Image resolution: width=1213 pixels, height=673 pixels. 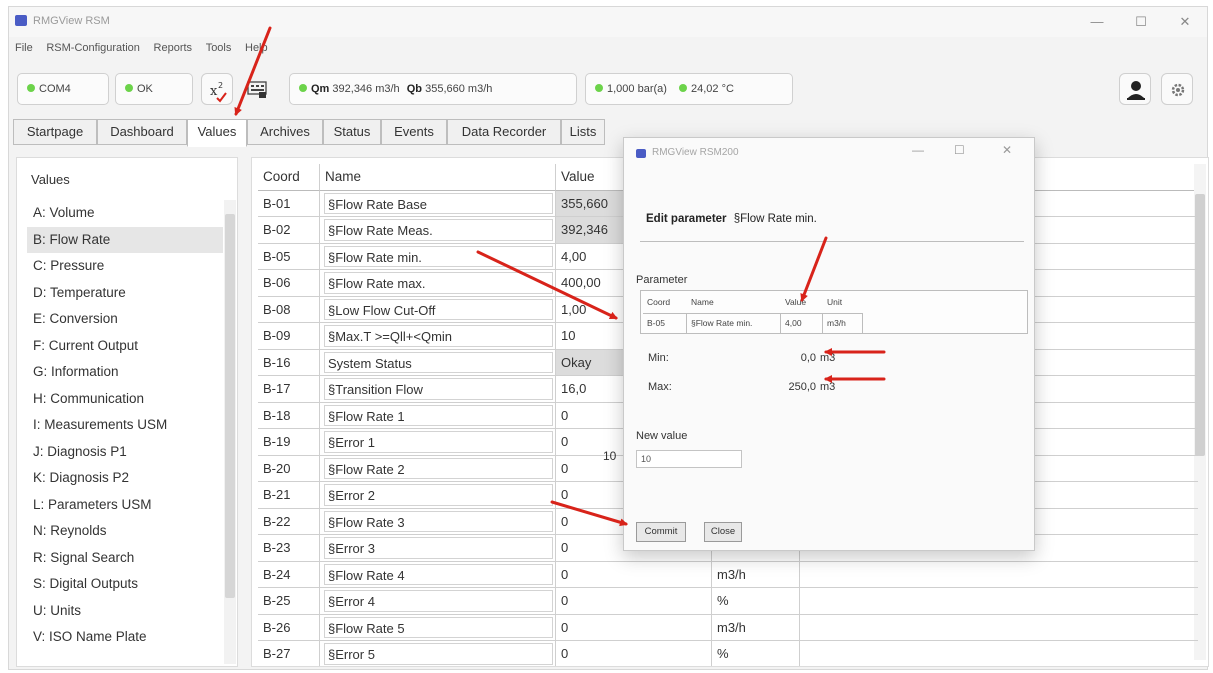 I want to click on table-row: B-25 §Error 4 0%, so click(x=728, y=601).